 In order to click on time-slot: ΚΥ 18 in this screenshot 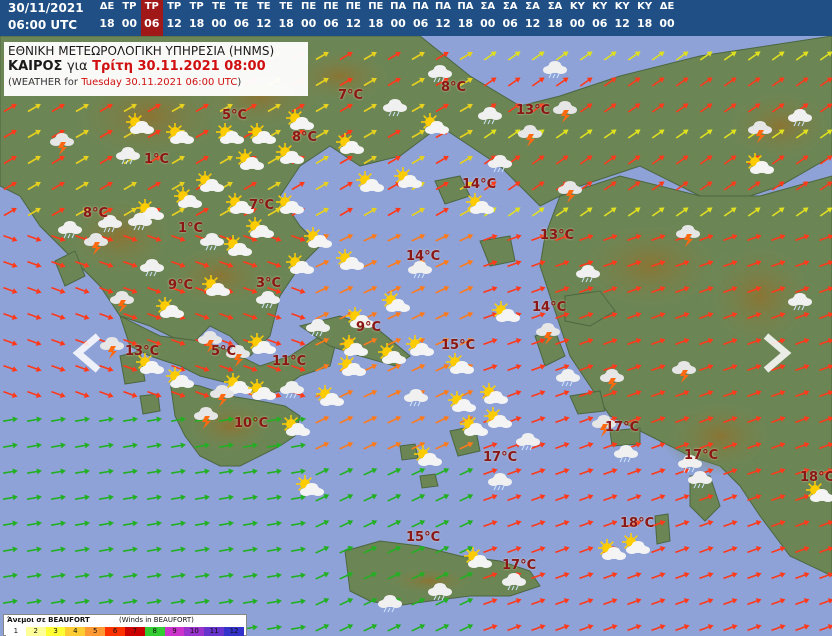, I will do `click(645, 18)`.